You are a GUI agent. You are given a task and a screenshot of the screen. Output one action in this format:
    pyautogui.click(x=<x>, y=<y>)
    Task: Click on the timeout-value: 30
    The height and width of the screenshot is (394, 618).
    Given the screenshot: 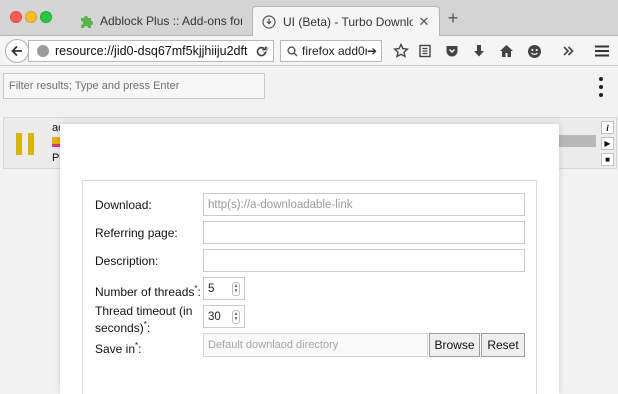 What is the action you would take?
    pyautogui.click(x=214, y=317)
    